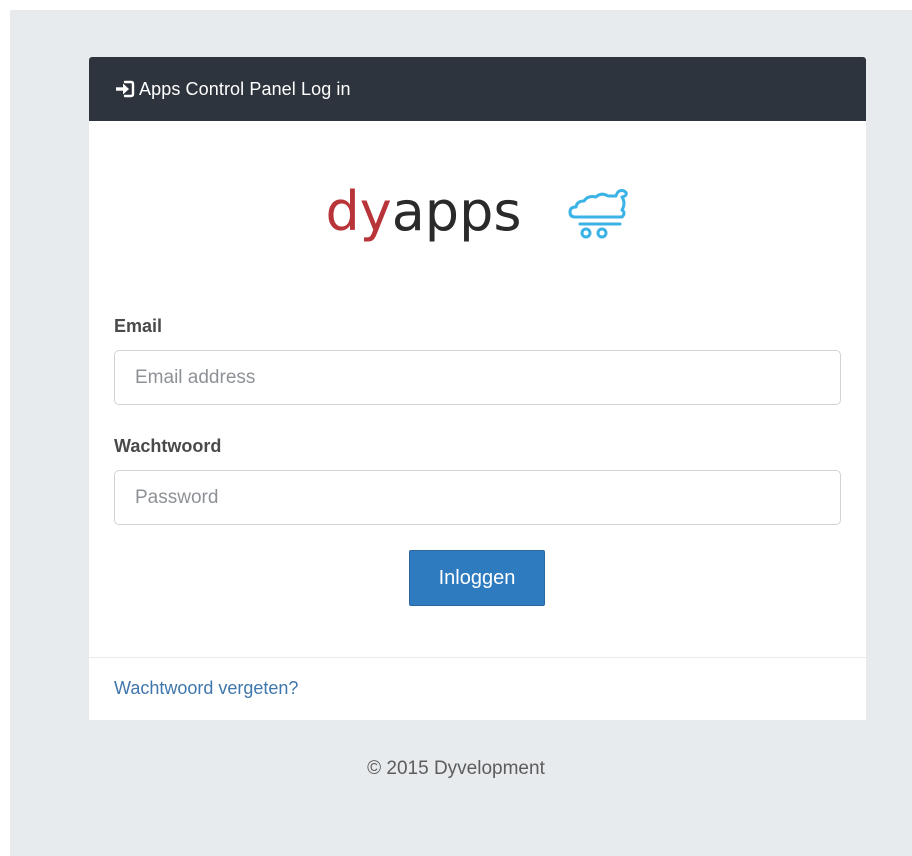 This screenshot has width=912, height=856. I want to click on logo: dyapps, so click(477, 212).